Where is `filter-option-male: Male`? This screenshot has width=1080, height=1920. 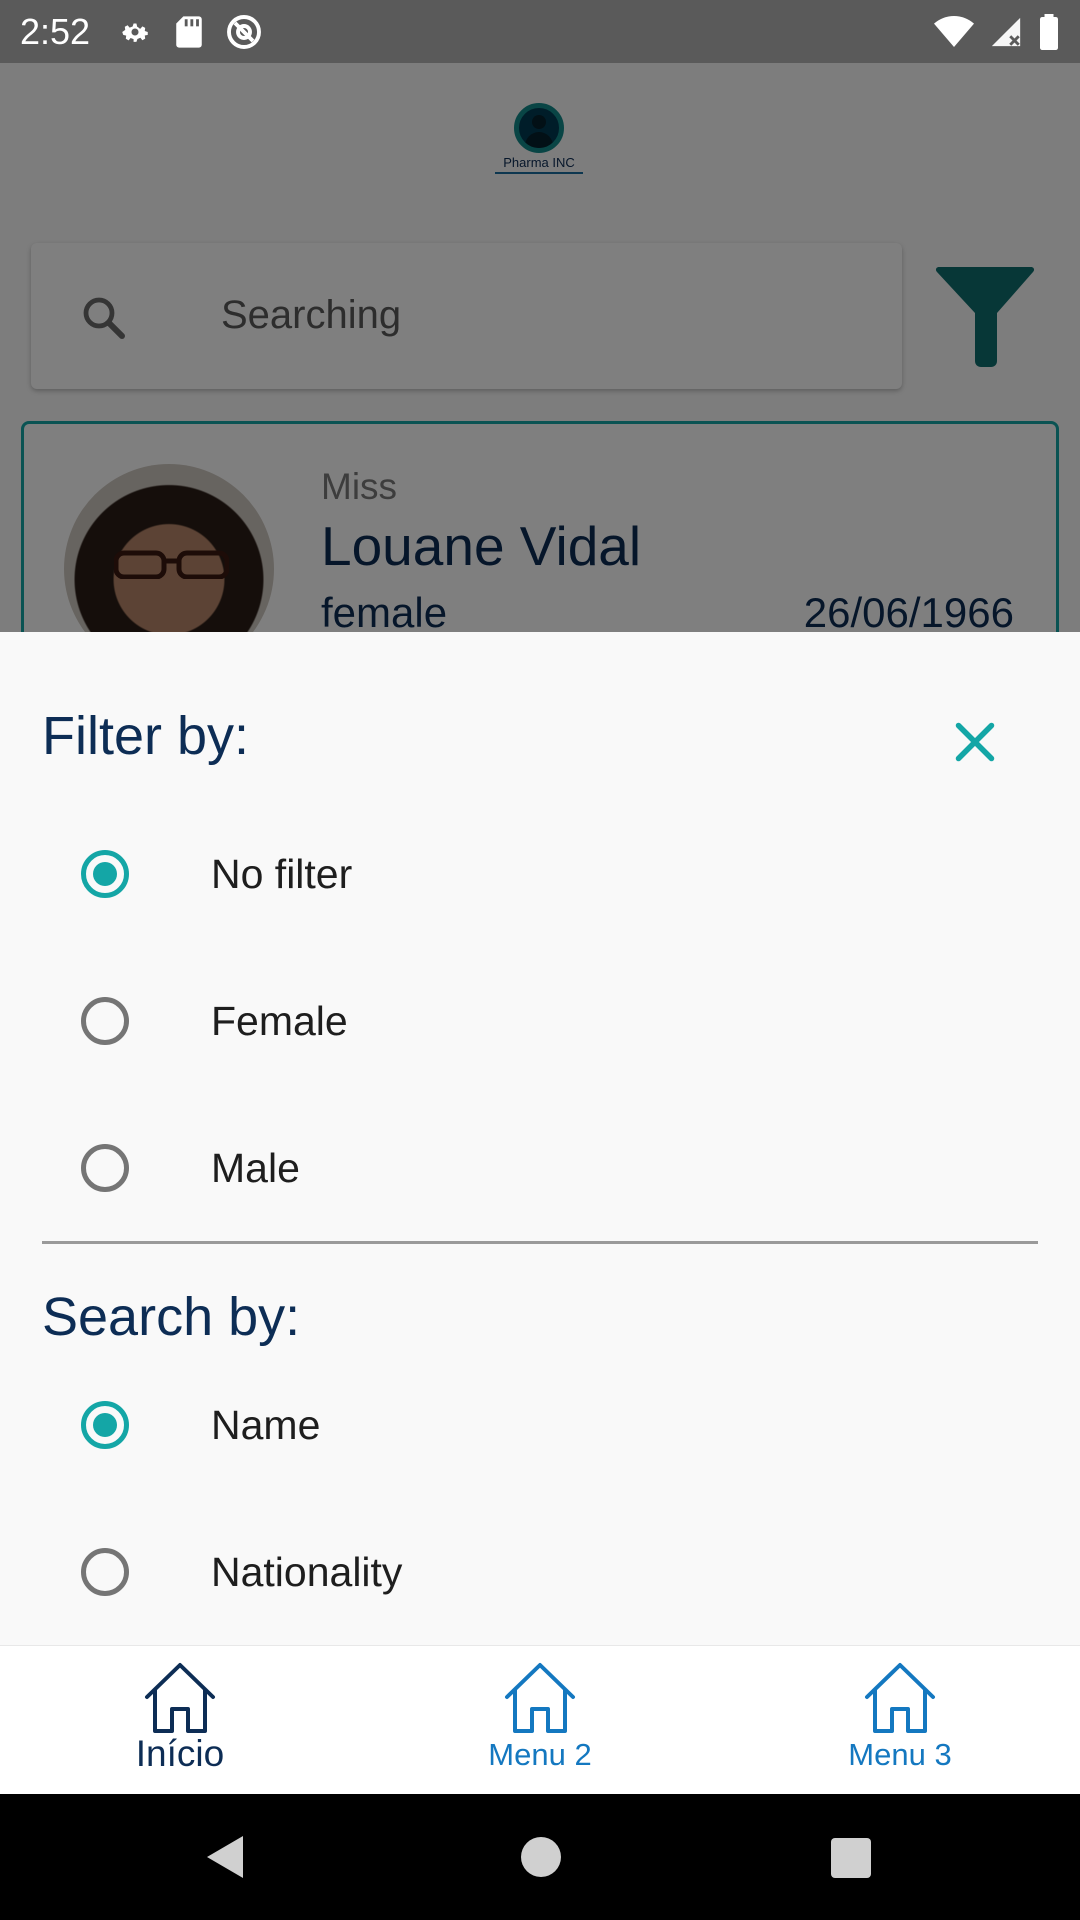 filter-option-male: Male is located at coordinates (540, 1168).